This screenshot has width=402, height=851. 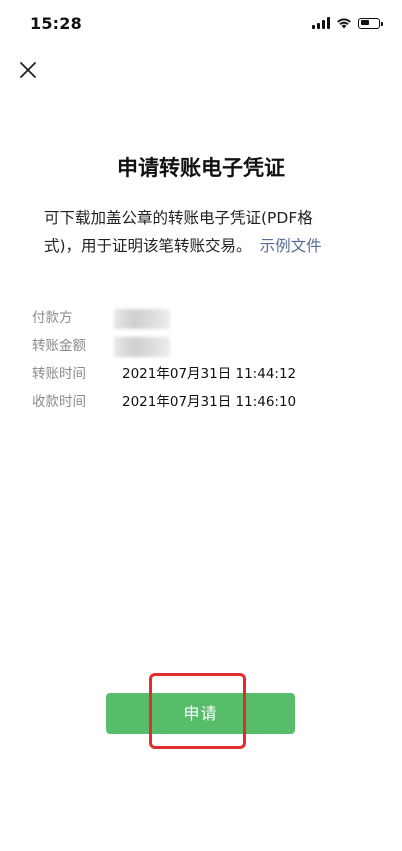 What do you see at coordinates (364, 22) in the screenshot?
I see `battery-level-fill` at bounding box center [364, 22].